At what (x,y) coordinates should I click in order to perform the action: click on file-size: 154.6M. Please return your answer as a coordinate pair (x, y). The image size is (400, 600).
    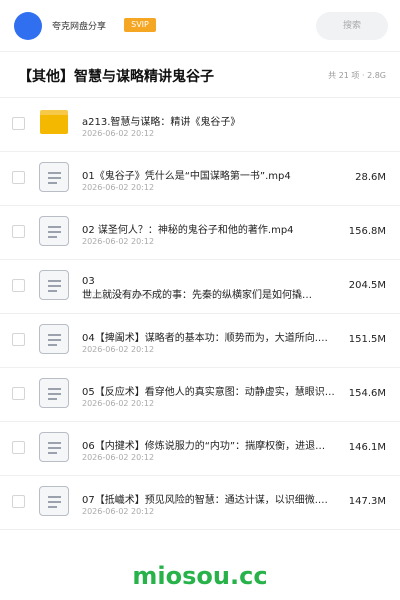
    Looking at the image, I should click on (367, 393).